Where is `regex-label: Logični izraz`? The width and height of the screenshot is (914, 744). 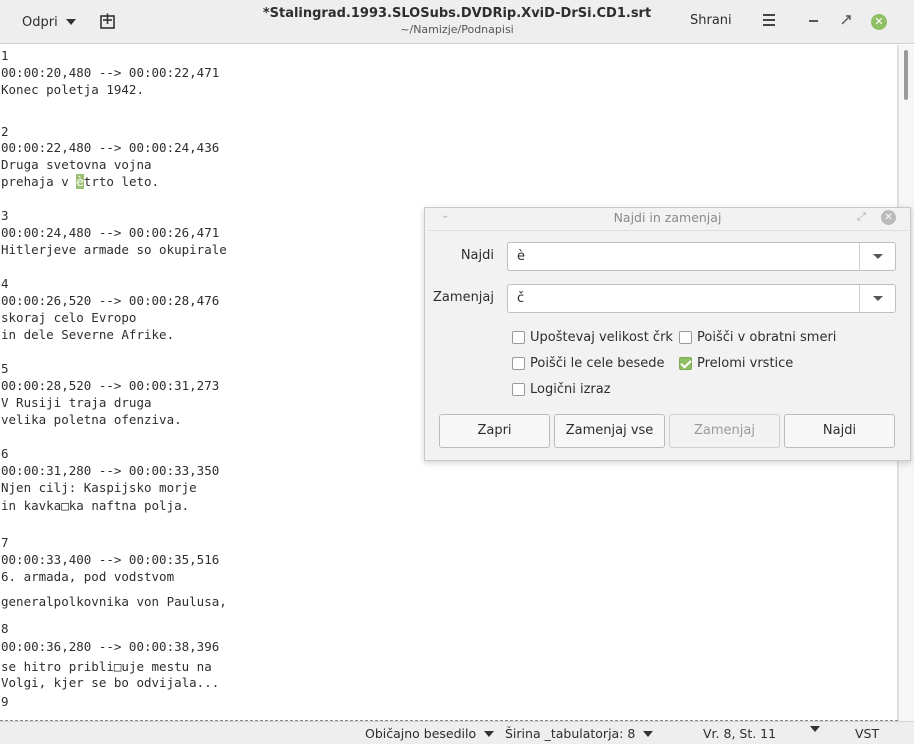 regex-label: Logični izraz is located at coordinates (570, 389).